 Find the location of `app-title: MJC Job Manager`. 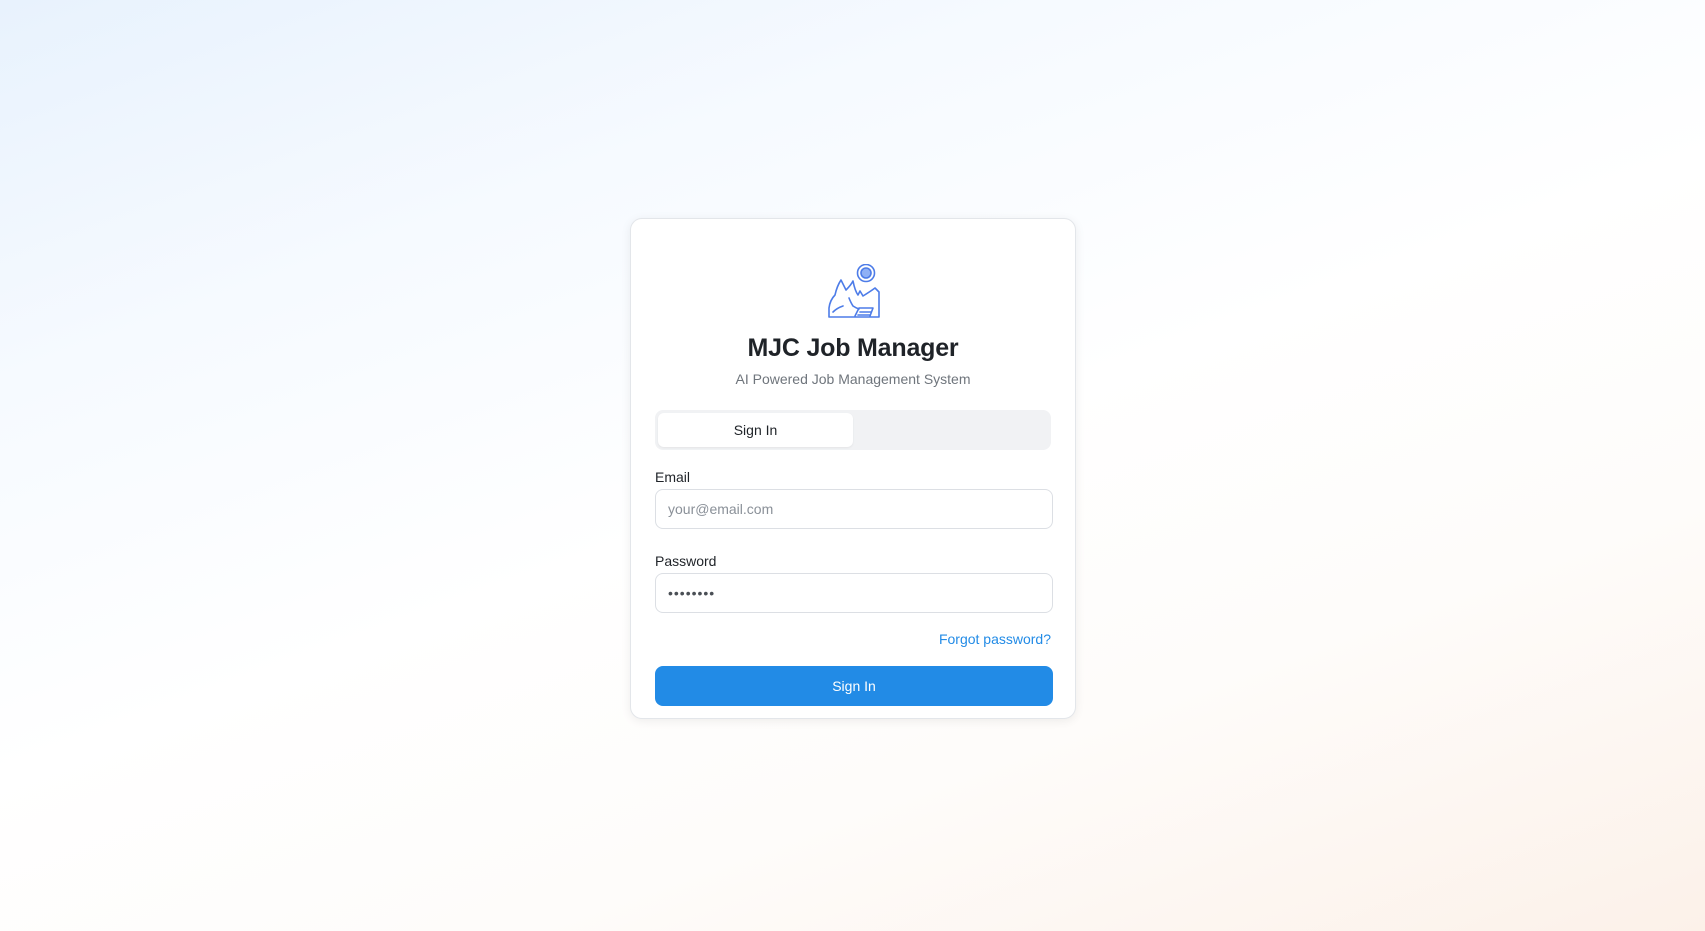

app-title: MJC Job Manager is located at coordinates (853, 348).